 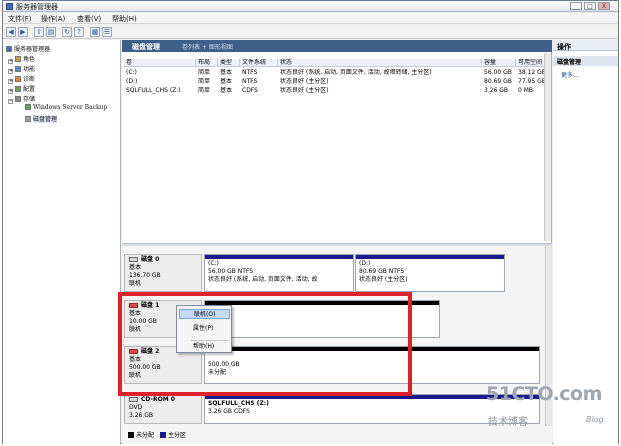 I want to click on volume-name: SQLFULL_CHS (Z:), so click(x=160, y=91).